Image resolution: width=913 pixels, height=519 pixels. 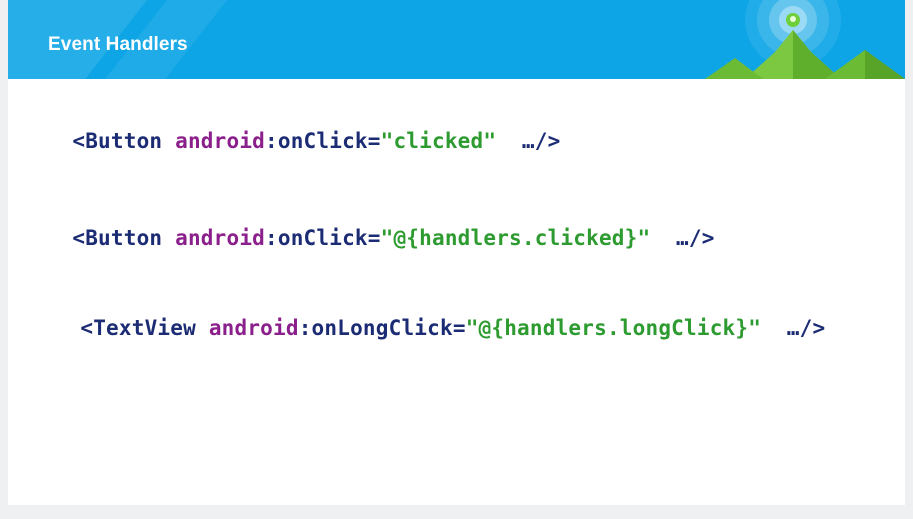 What do you see at coordinates (118, 44) in the screenshot?
I see `slide-title: Event Handlers` at bounding box center [118, 44].